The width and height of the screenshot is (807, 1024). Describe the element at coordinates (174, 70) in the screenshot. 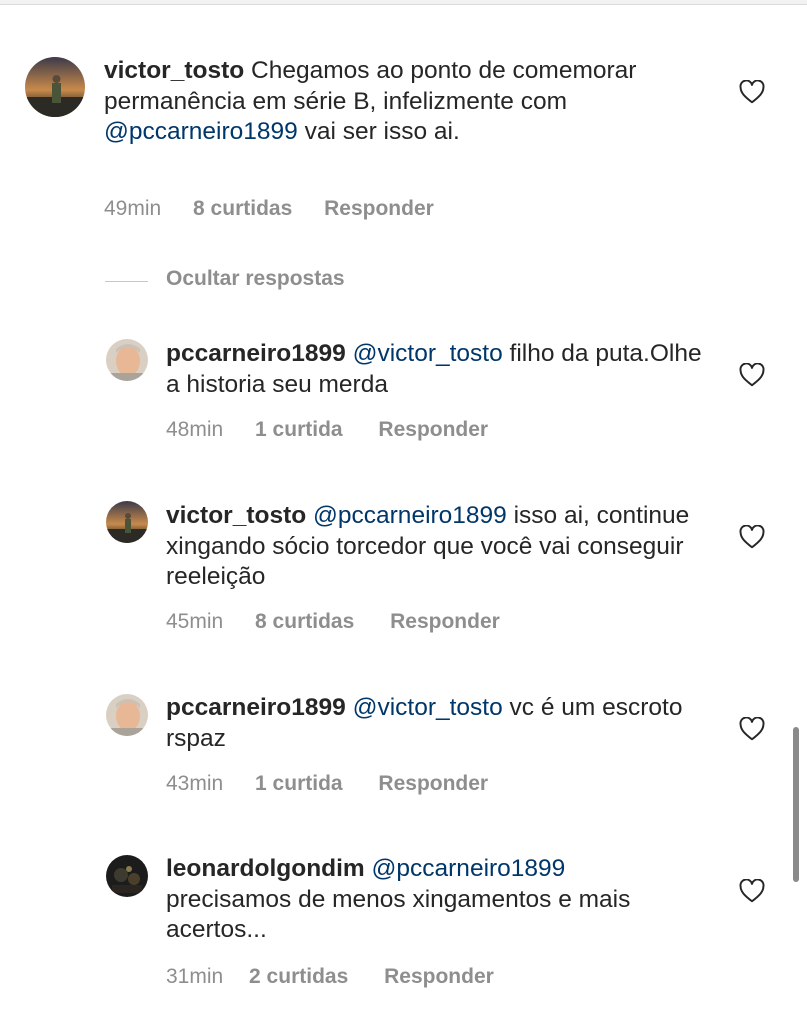

I see `comment-username: victor_tosto` at that location.